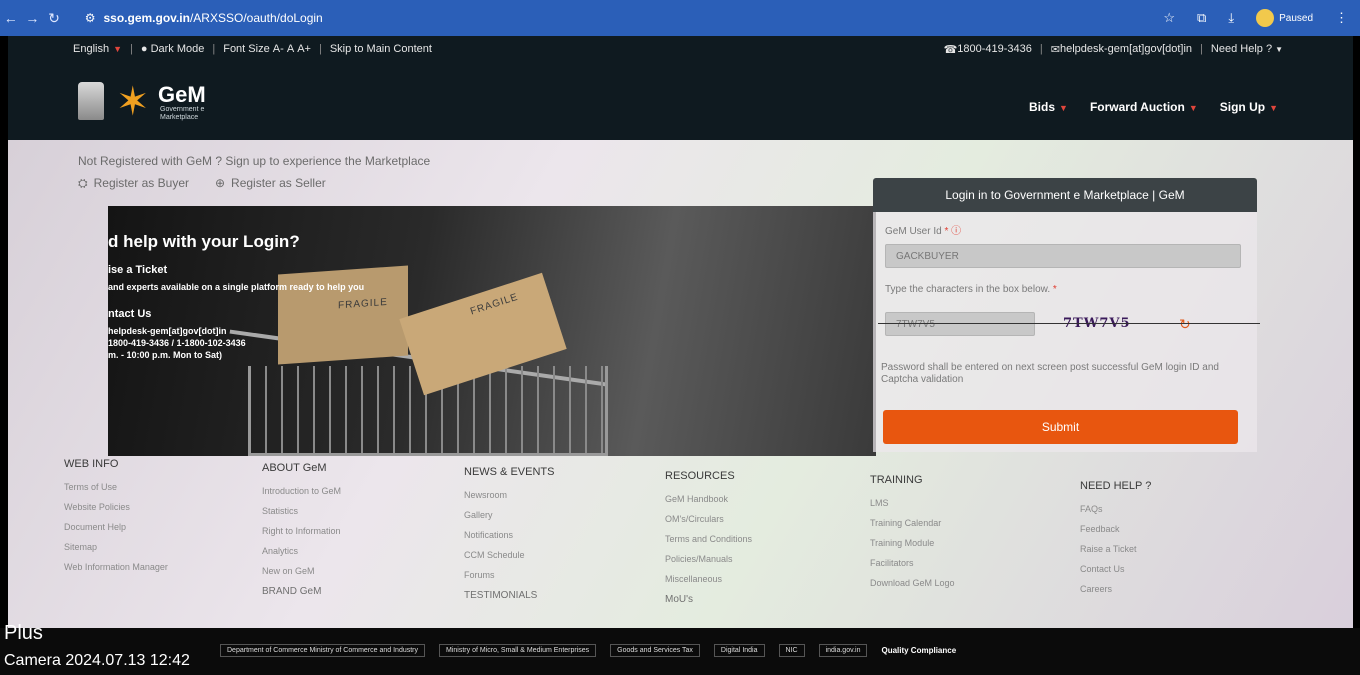 The width and height of the screenshot is (1360, 675). Describe the element at coordinates (509, 555) in the screenshot. I see `footer-link: CCM Schedule` at that location.